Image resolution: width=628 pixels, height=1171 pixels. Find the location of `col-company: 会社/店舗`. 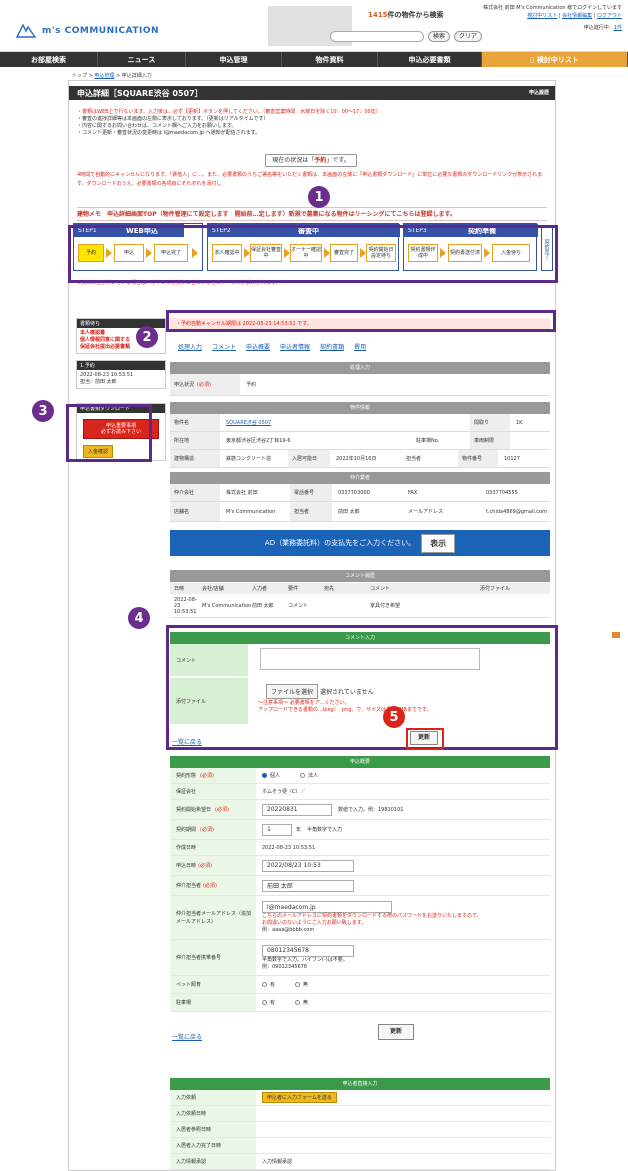

col-company: 会社/店舗 is located at coordinates (213, 589).